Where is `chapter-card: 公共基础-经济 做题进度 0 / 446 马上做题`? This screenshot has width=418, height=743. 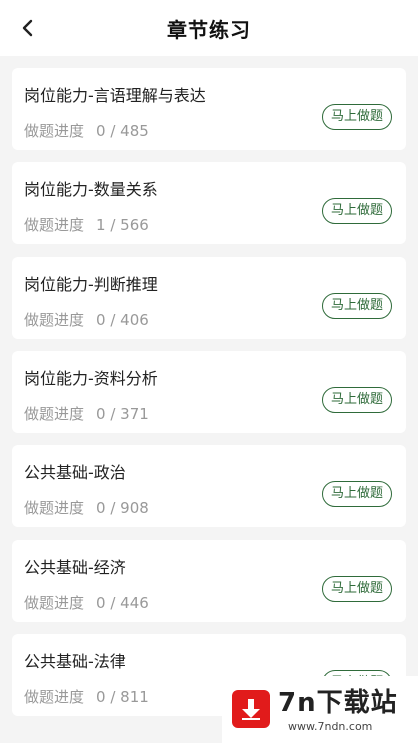
chapter-card: 公共基础-经济 做题进度 0 / 446 马上做题 is located at coordinates (209, 581).